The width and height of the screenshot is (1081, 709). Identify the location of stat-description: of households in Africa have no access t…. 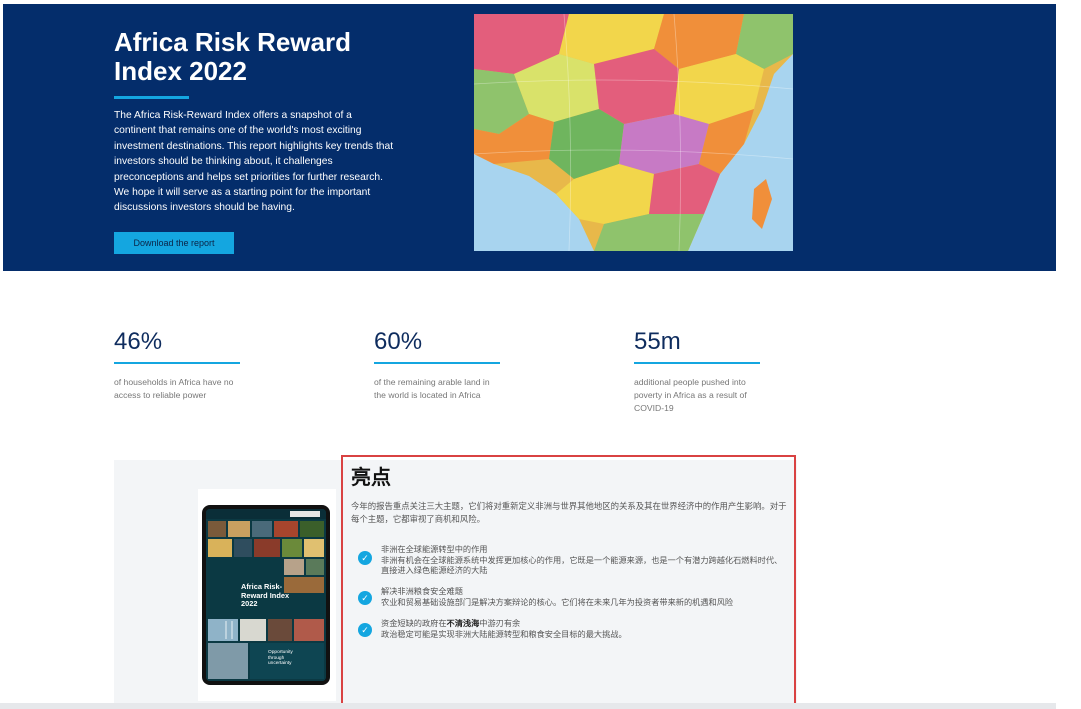
(174, 388).